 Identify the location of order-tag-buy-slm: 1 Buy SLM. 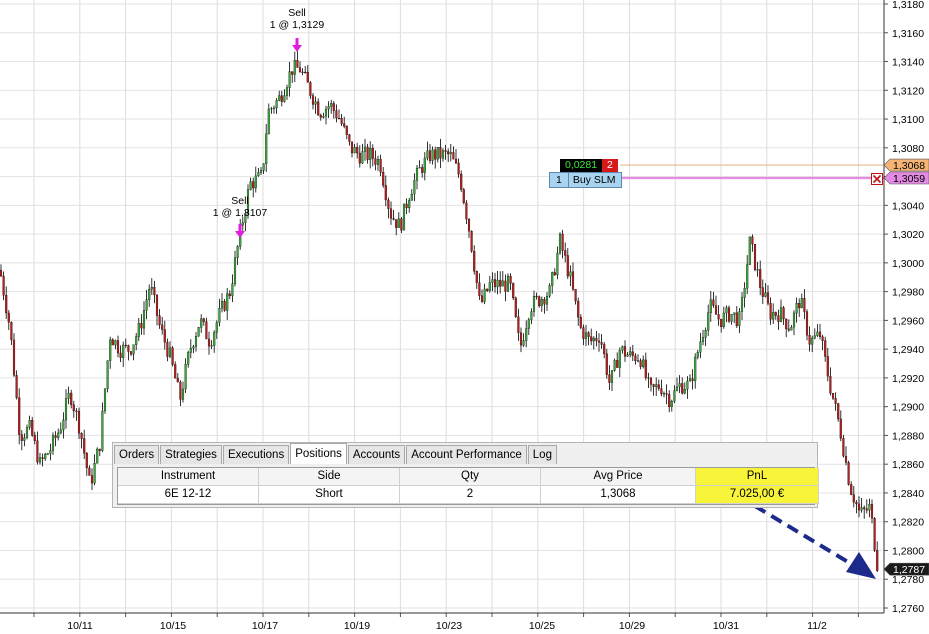
(586, 180).